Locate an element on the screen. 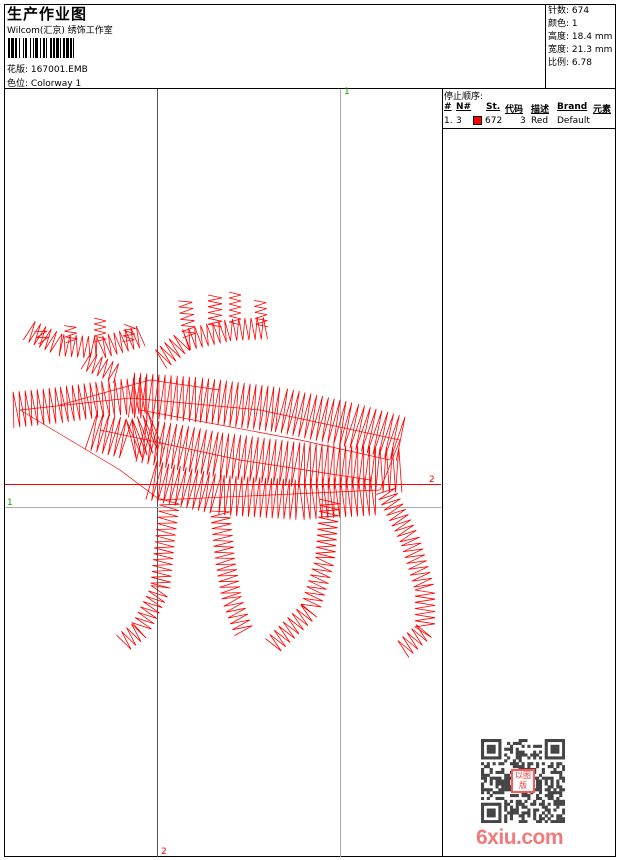  seal-stamp: 以图版 is located at coordinates (523, 781).